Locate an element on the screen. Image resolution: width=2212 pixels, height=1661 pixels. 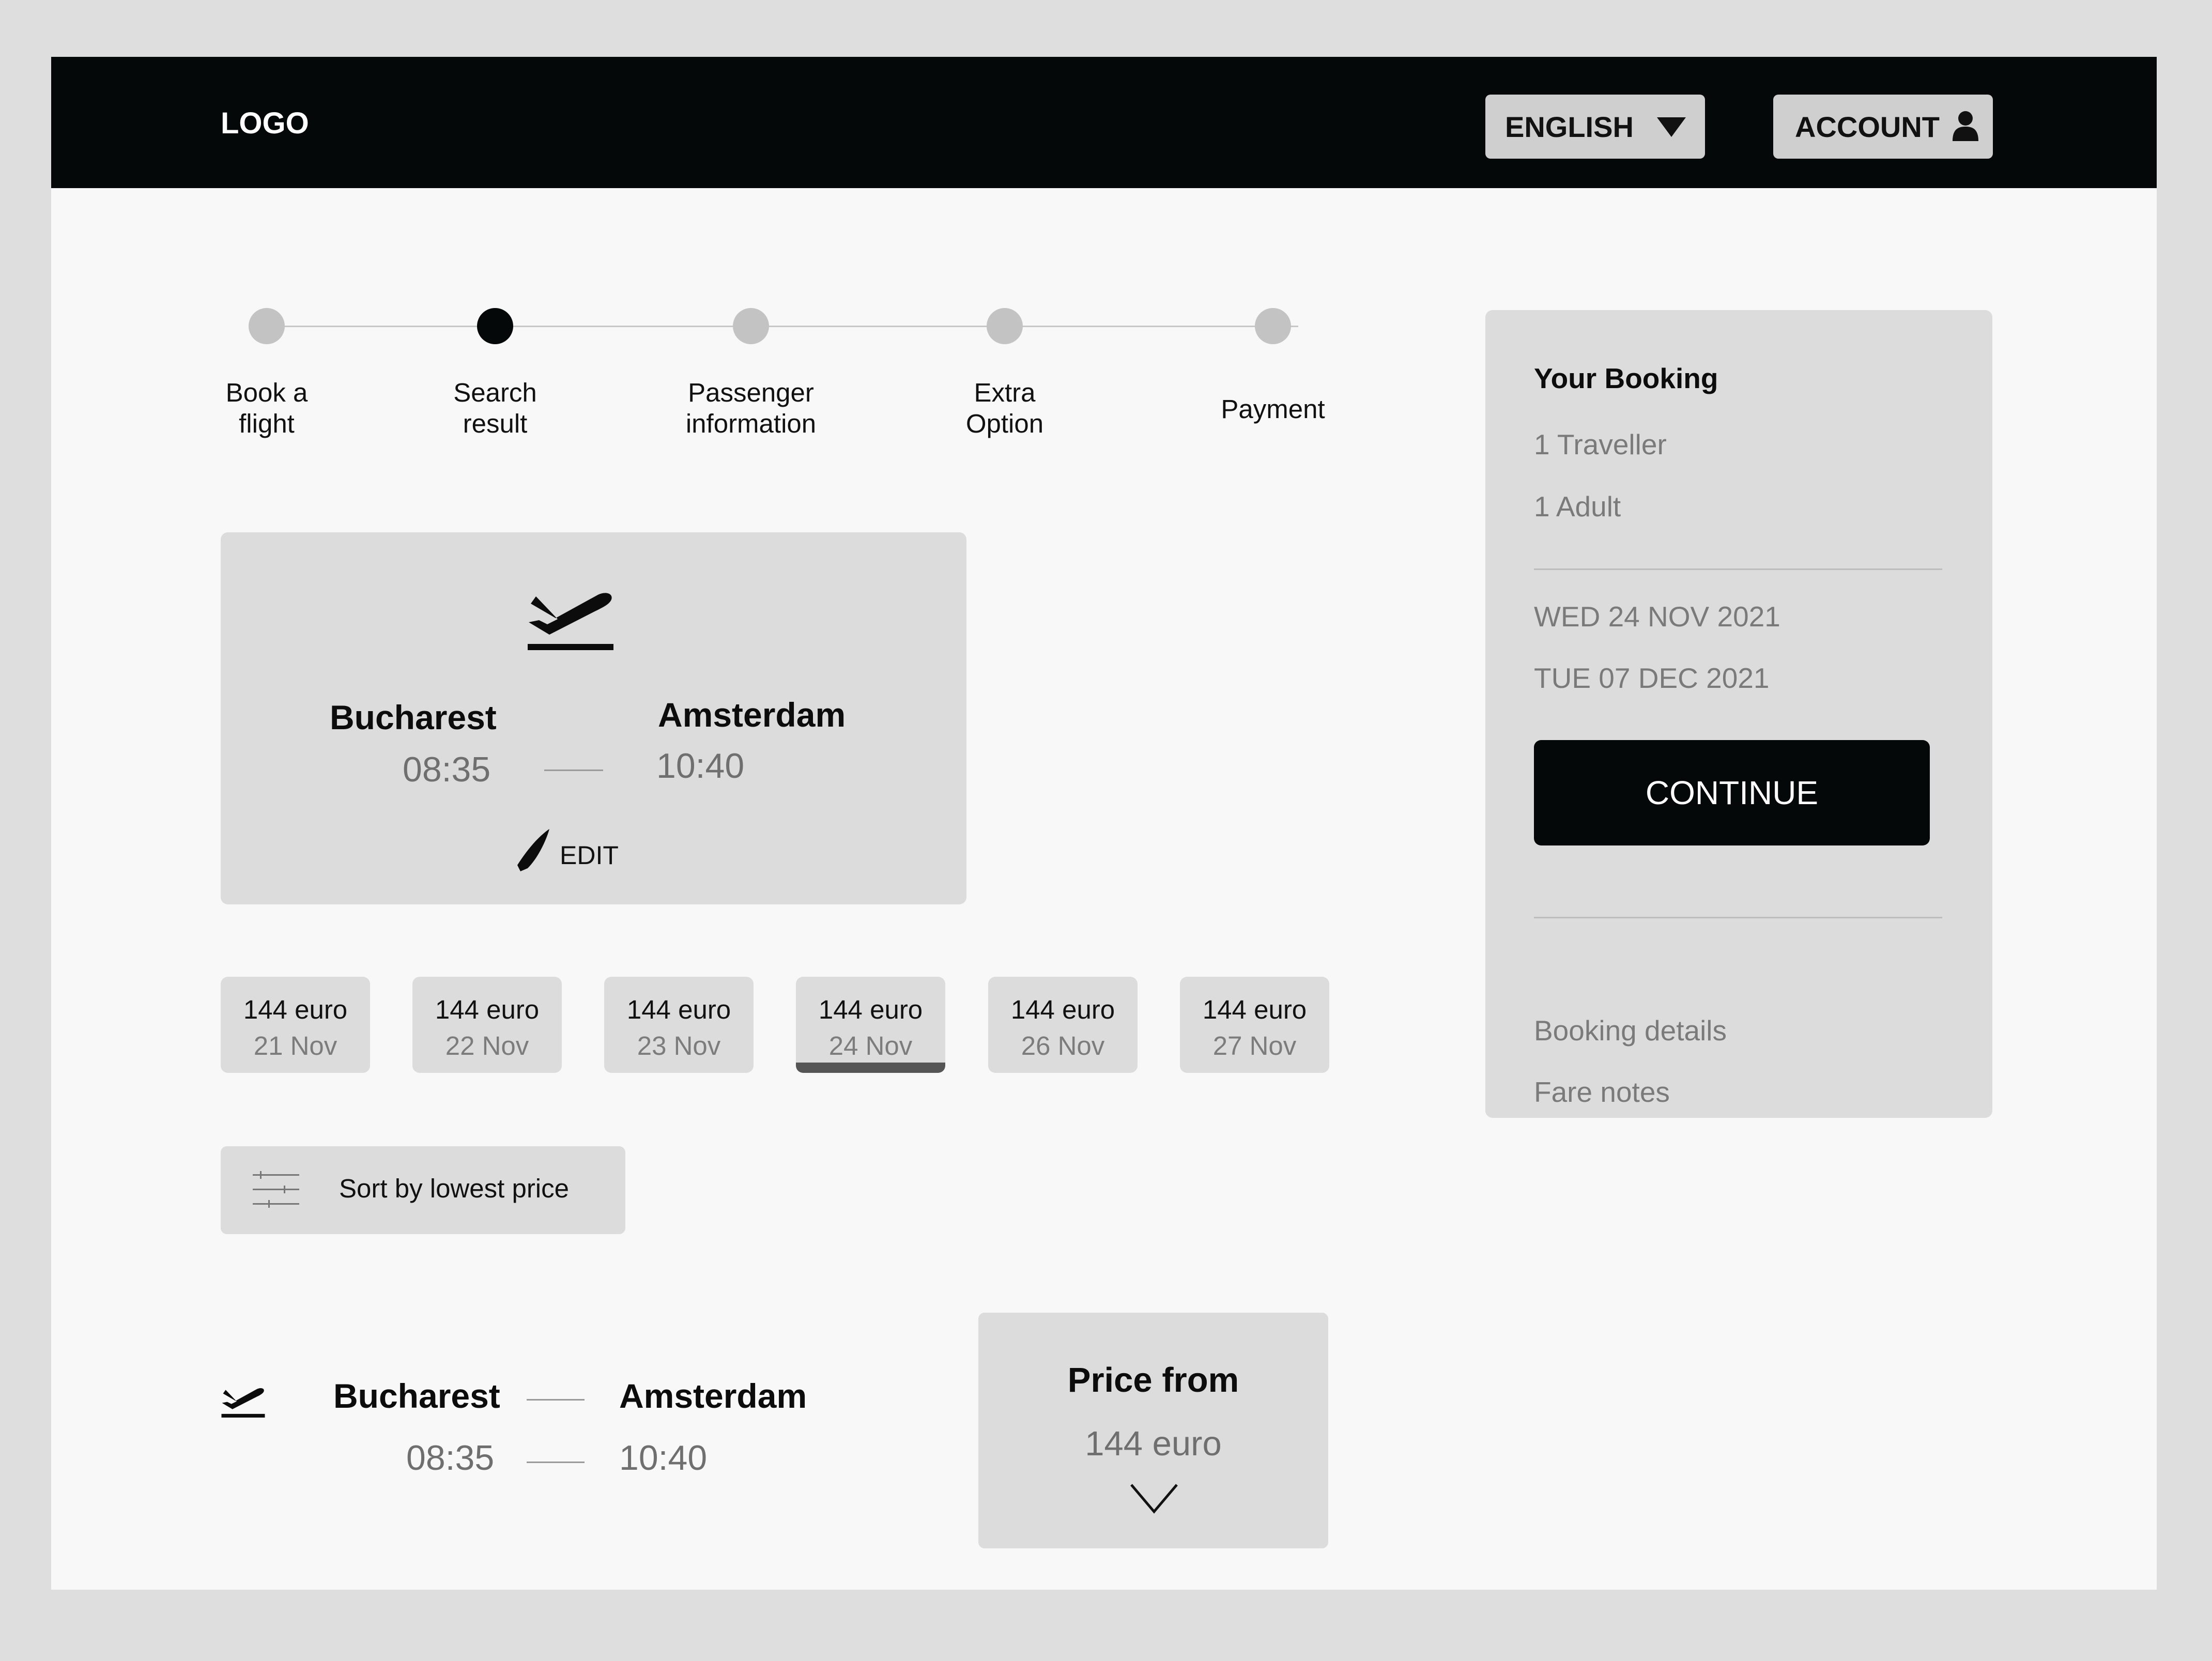
user-icon is located at coordinates (1965, 126).